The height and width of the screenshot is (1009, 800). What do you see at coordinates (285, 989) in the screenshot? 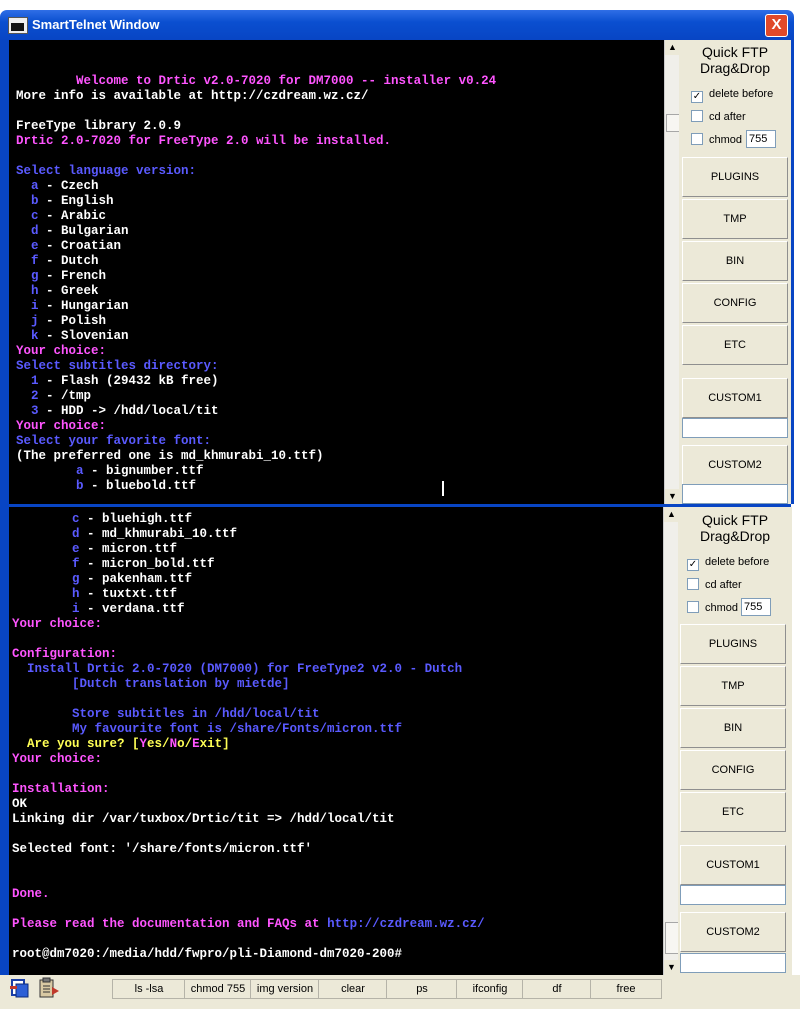
I see `img-version-button: img version` at bounding box center [285, 989].